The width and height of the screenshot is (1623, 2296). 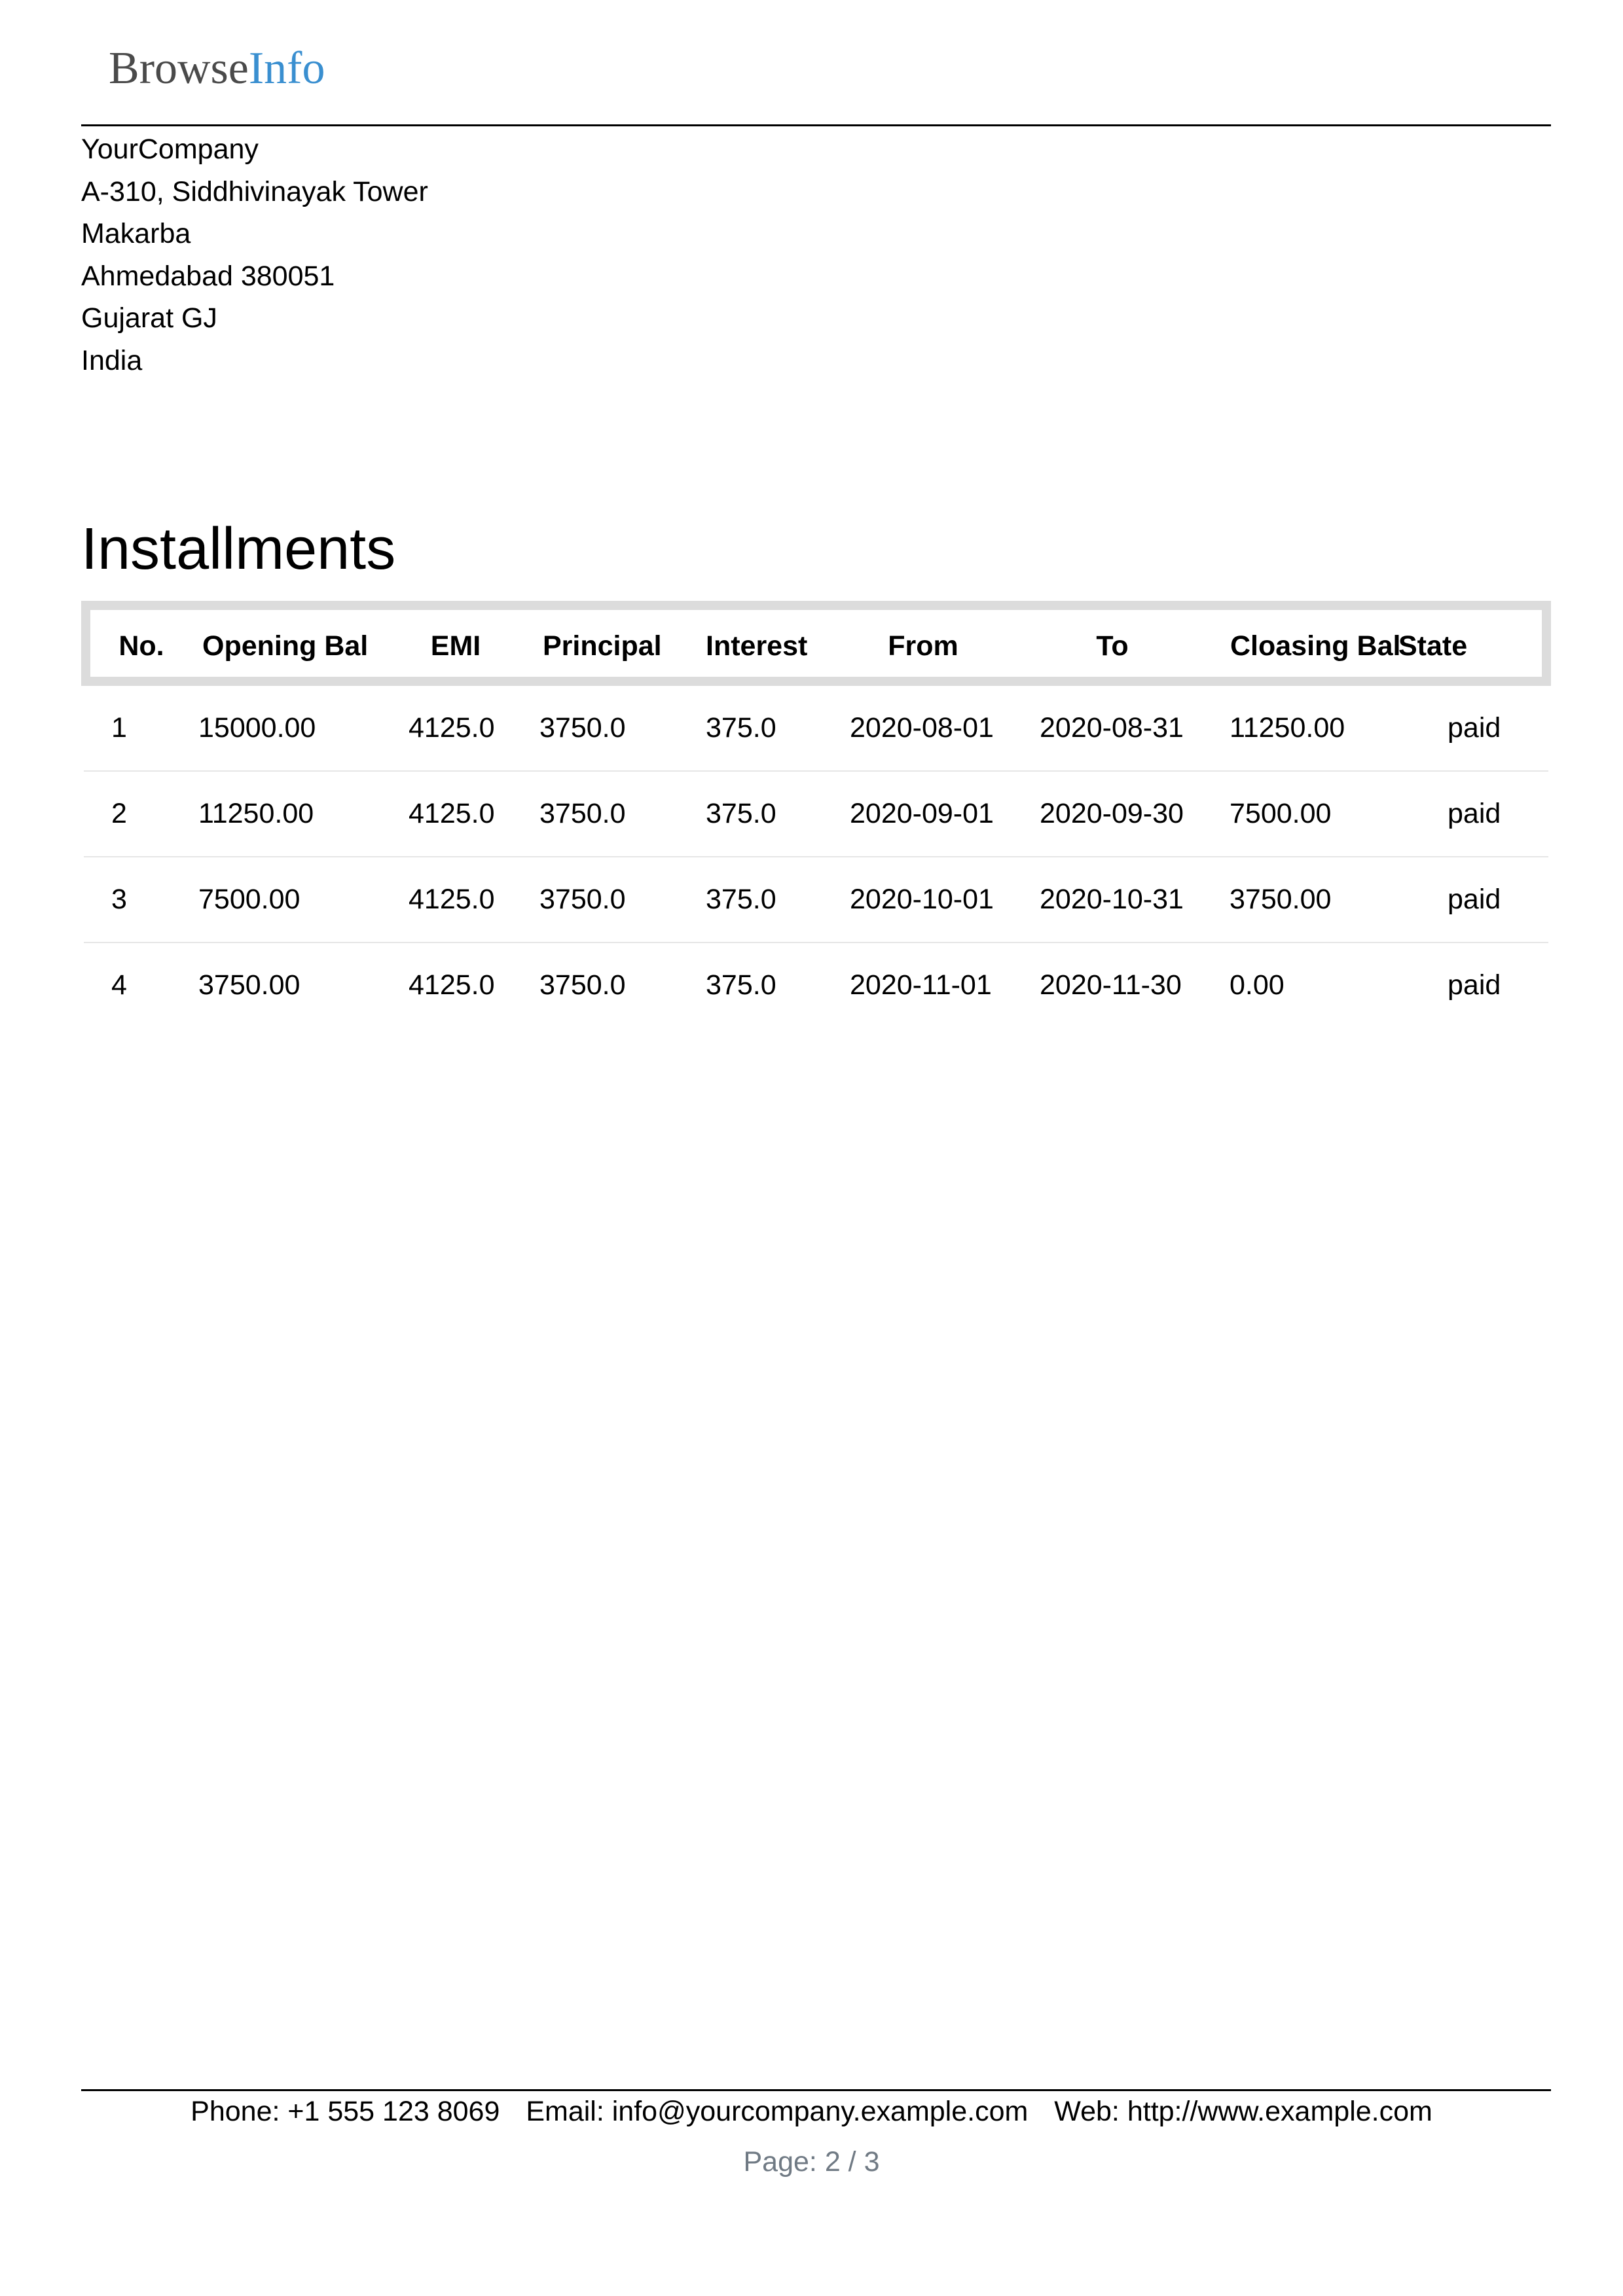 What do you see at coordinates (249, 899) in the screenshot?
I see `cell-opening-bal: 7500.00` at bounding box center [249, 899].